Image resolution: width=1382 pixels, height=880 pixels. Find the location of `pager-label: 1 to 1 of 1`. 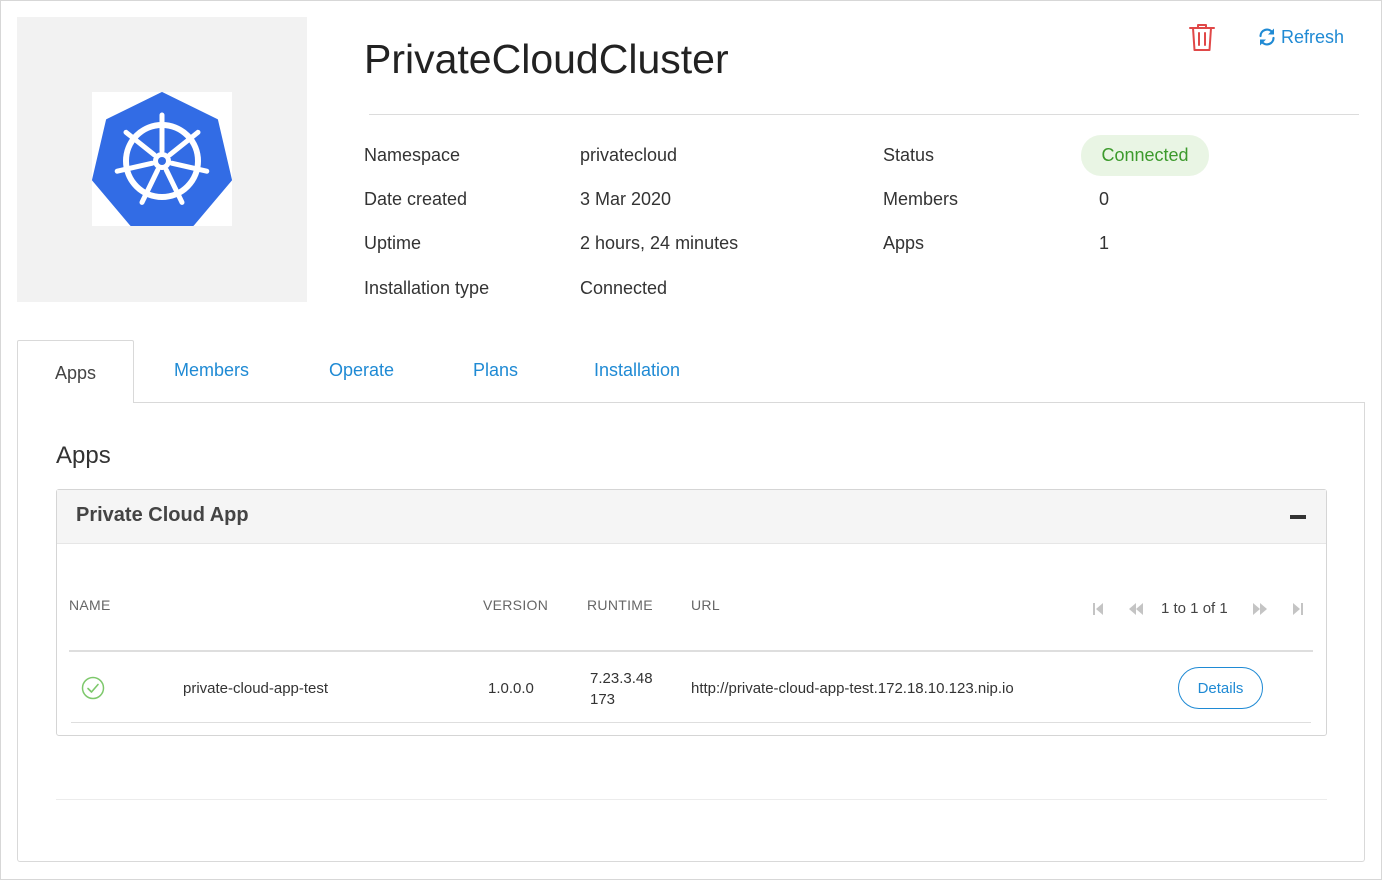

pager-label: 1 to 1 of 1 is located at coordinates (1194, 608).